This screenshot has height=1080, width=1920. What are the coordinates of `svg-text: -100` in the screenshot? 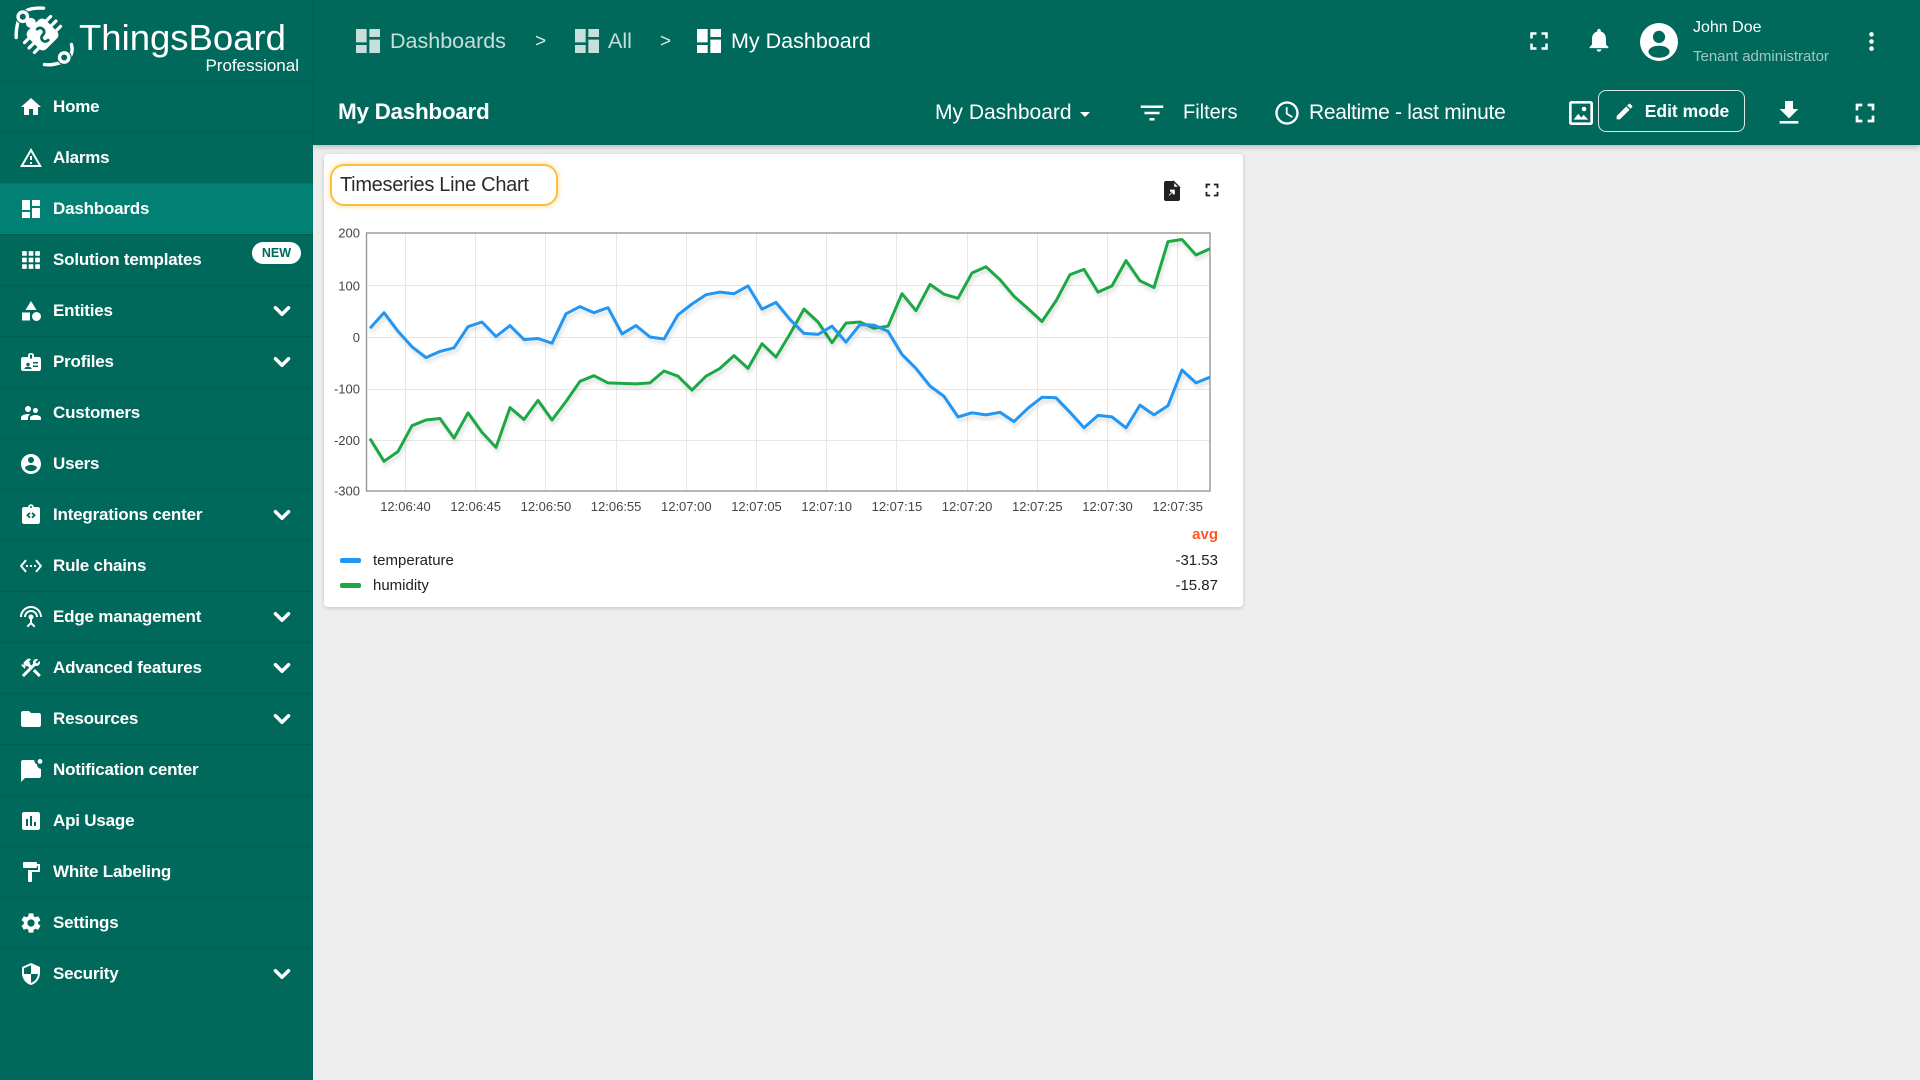 It's located at (347, 389).